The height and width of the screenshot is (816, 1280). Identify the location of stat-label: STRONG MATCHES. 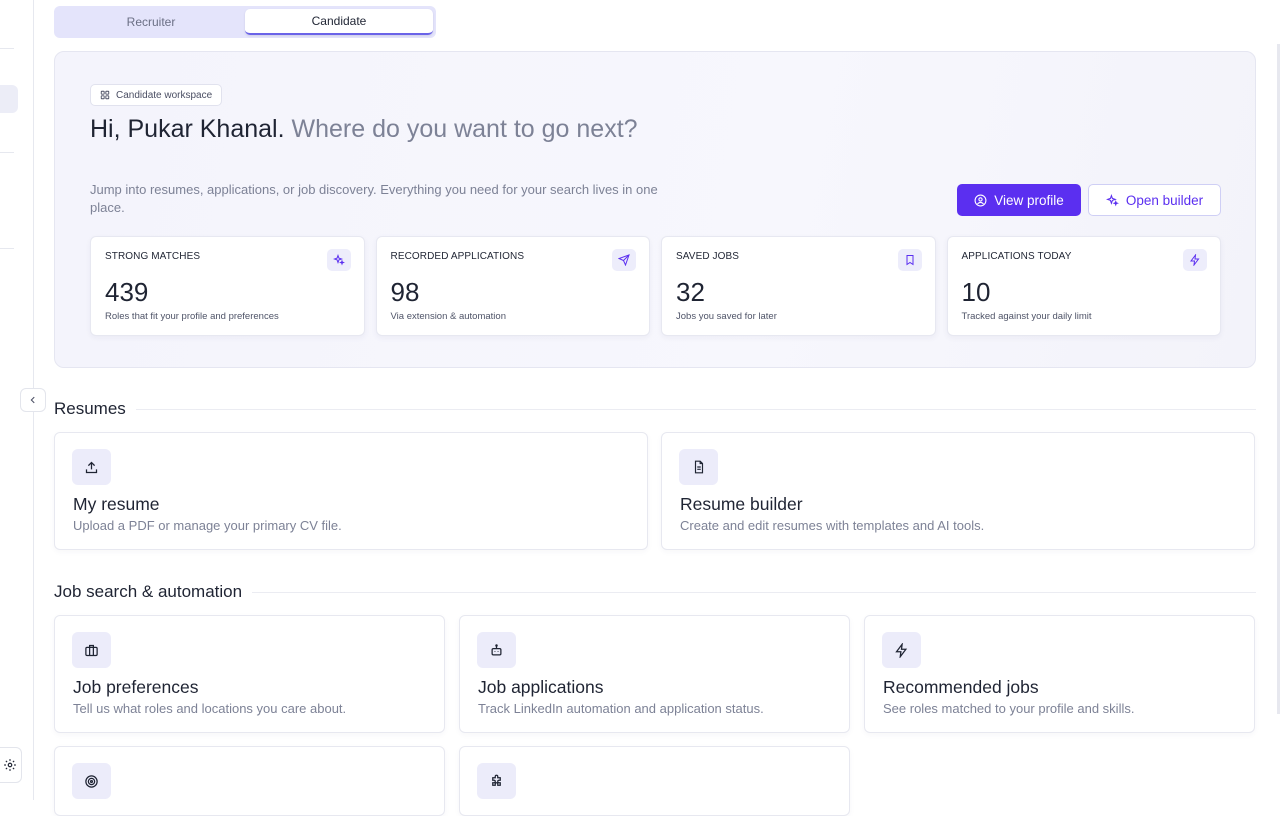
(153, 256).